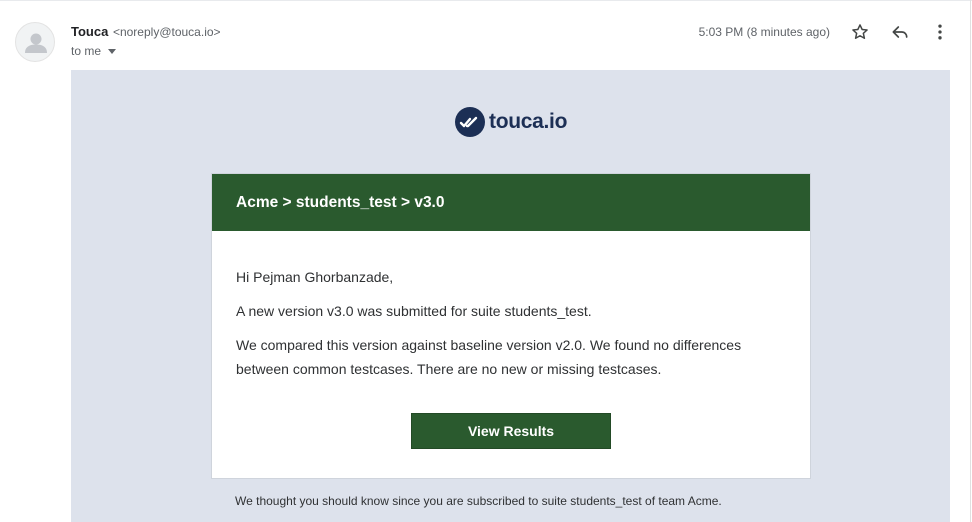 The image size is (972, 522). I want to click on sender-name: Touca, so click(89, 31).